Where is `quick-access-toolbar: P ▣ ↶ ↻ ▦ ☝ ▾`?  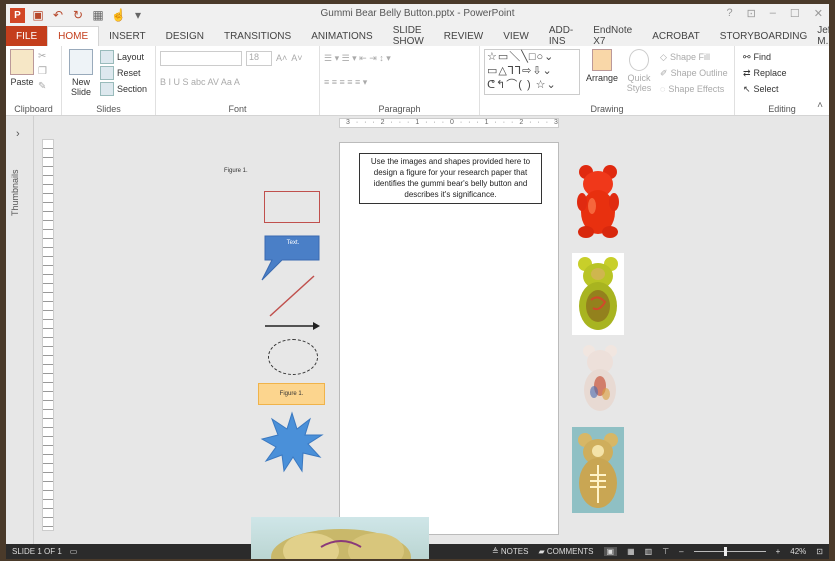 quick-access-toolbar: P ▣ ↶ ↻ ▦ ☝ ▾ is located at coordinates (75, 15).